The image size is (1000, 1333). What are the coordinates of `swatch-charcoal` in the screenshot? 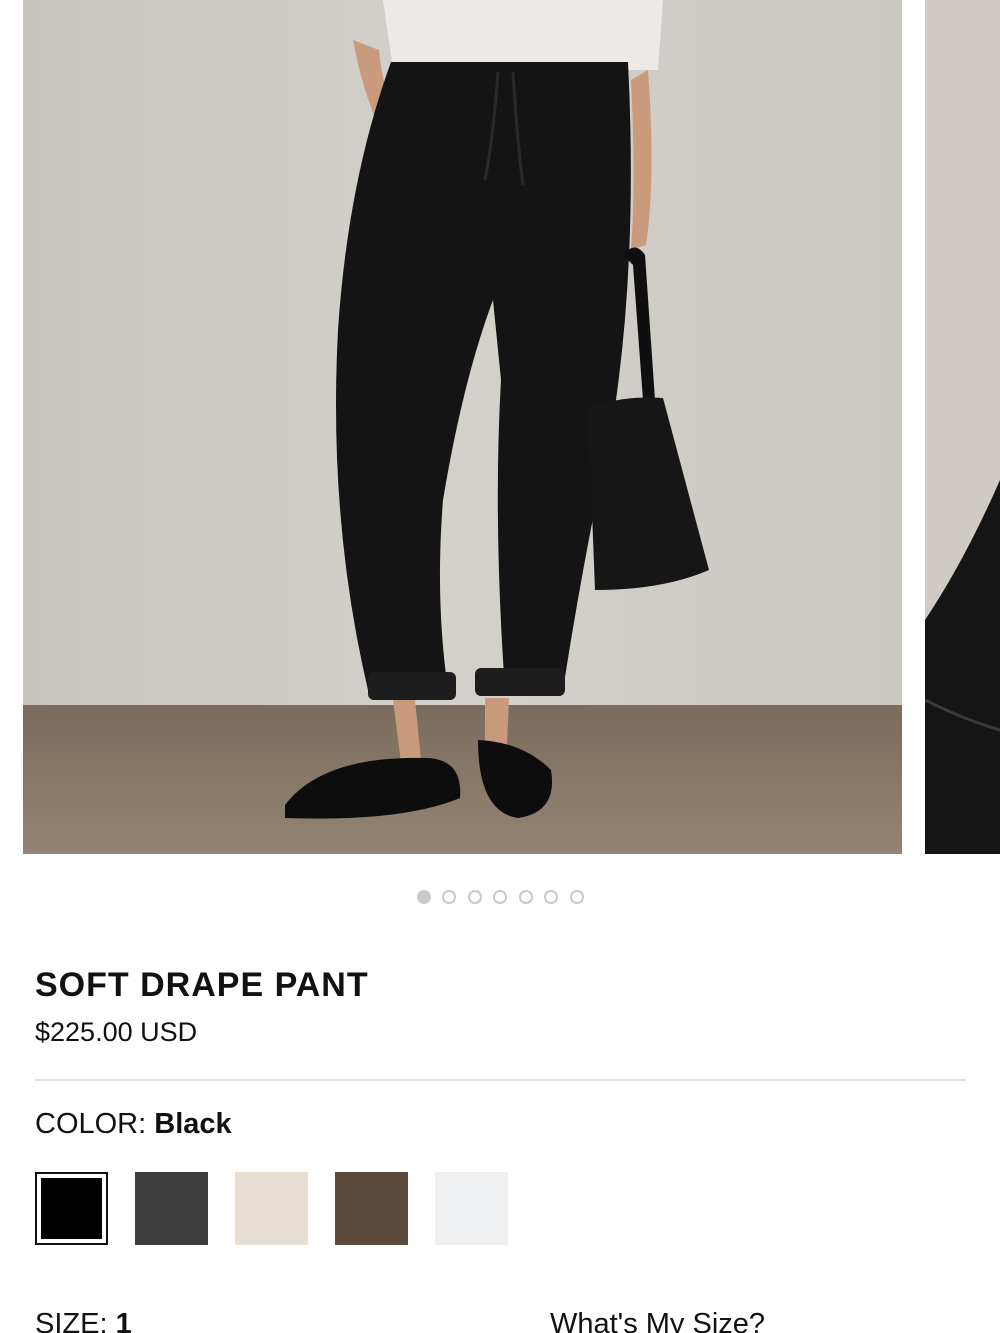 It's located at (171, 1208).